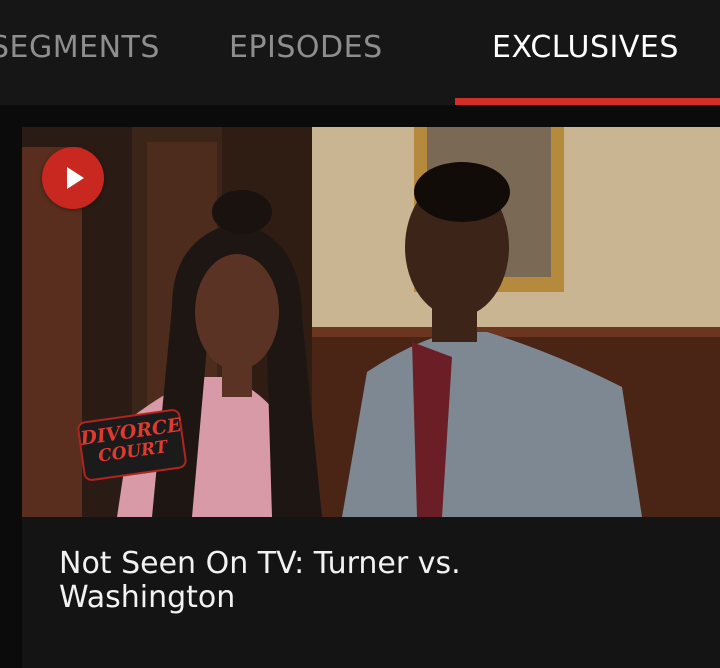 This screenshot has width=720, height=668. I want to click on play-icon, so click(75, 178).